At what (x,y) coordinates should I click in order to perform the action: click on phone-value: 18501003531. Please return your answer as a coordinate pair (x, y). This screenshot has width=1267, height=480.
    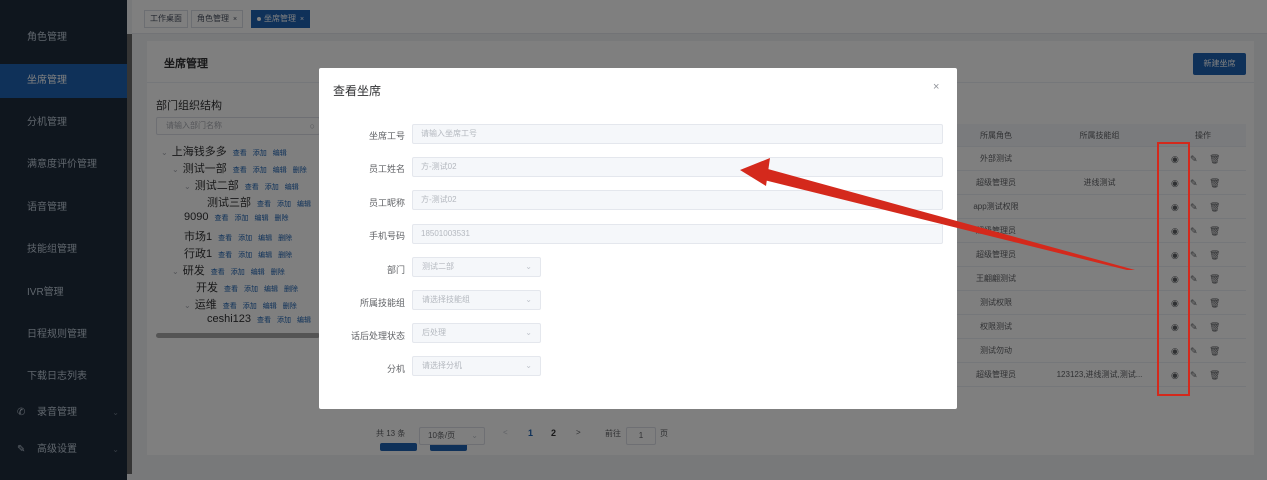
    Looking at the image, I should click on (445, 233).